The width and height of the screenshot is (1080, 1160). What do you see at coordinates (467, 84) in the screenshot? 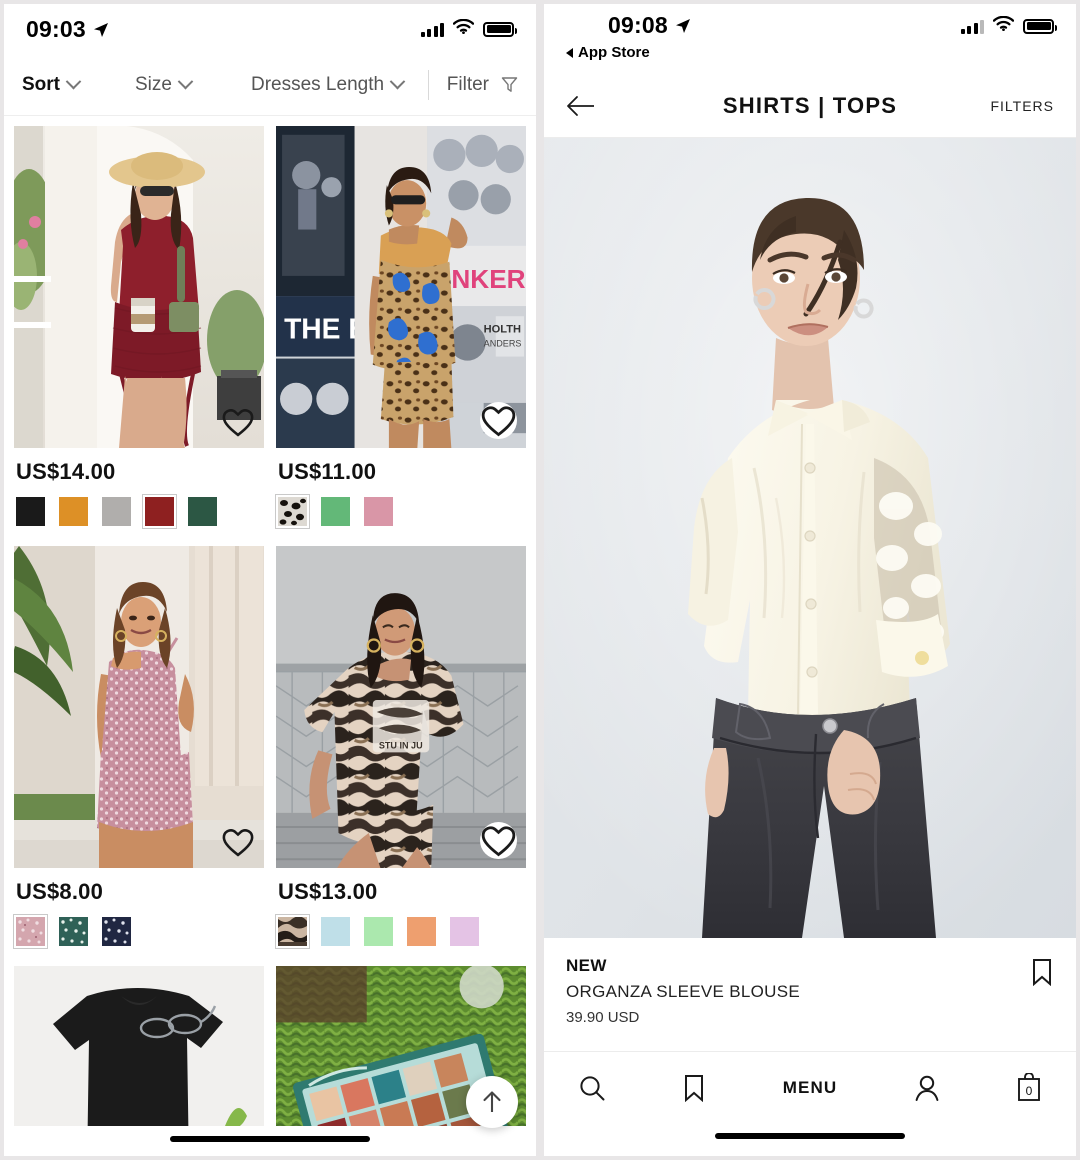
I see `filter-label: Filter` at bounding box center [467, 84].